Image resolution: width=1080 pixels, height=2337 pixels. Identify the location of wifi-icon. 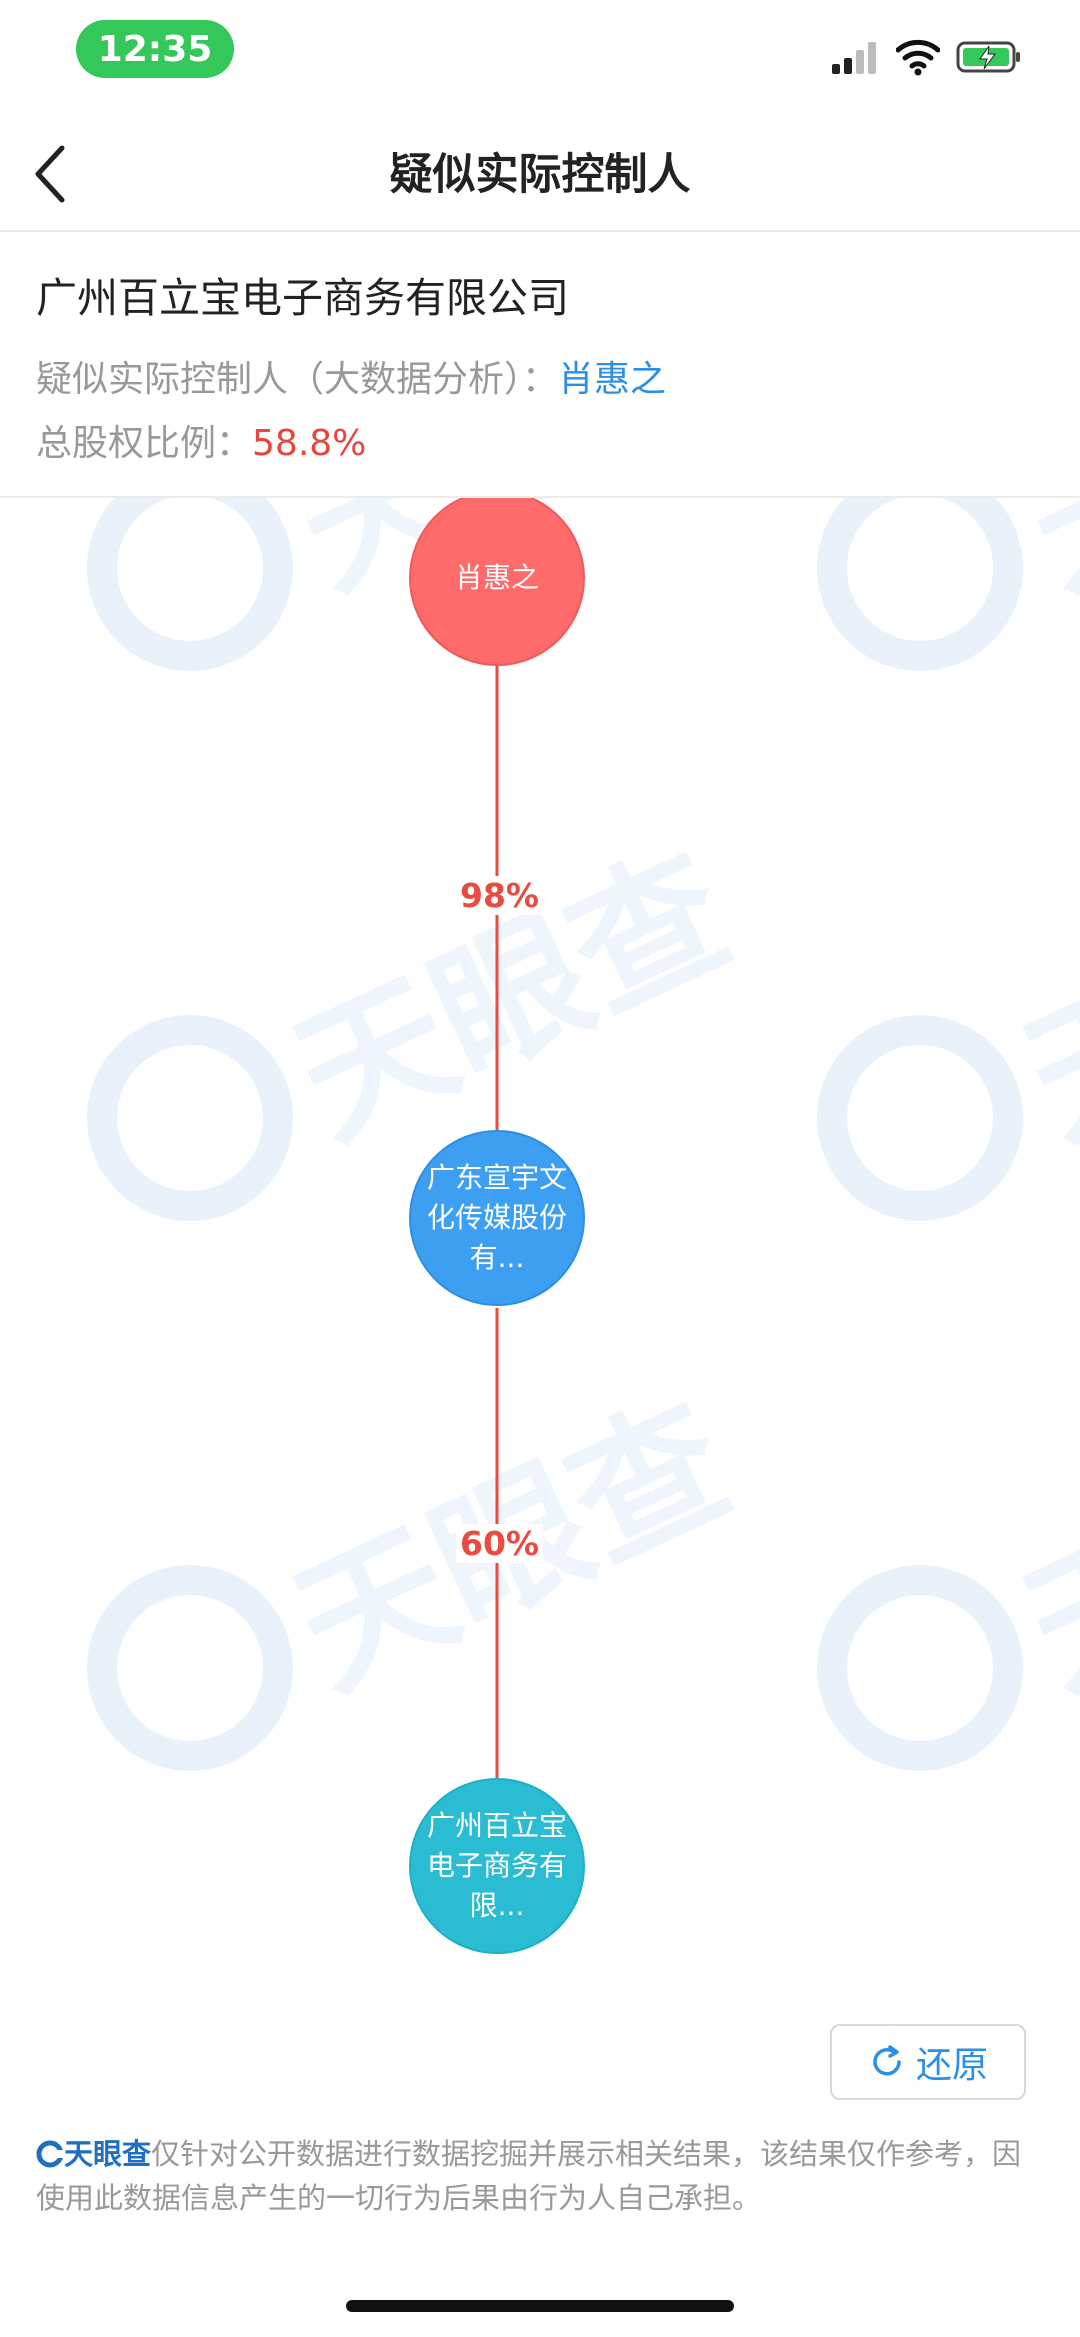
(918, 57).